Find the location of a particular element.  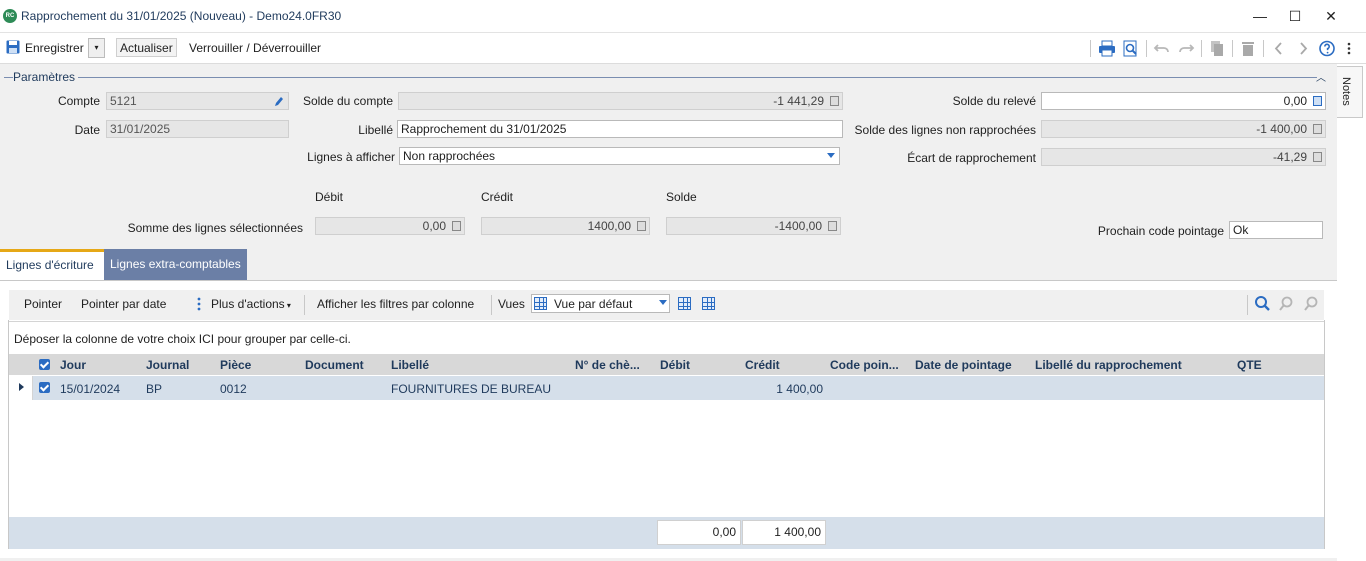

solde-releve-input: 0,00 is located at coordinates (1183, 101).